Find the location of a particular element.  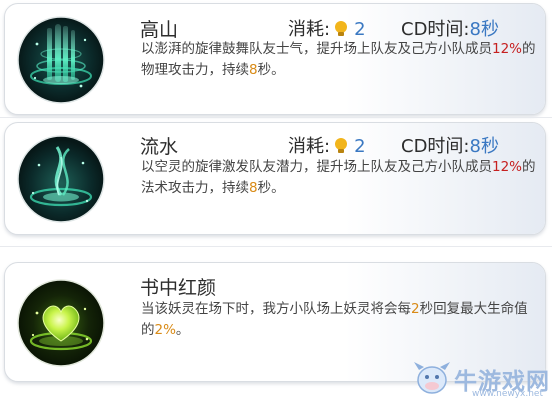

watermark-url: www.newyx.net is located at coordinates (508, 394).